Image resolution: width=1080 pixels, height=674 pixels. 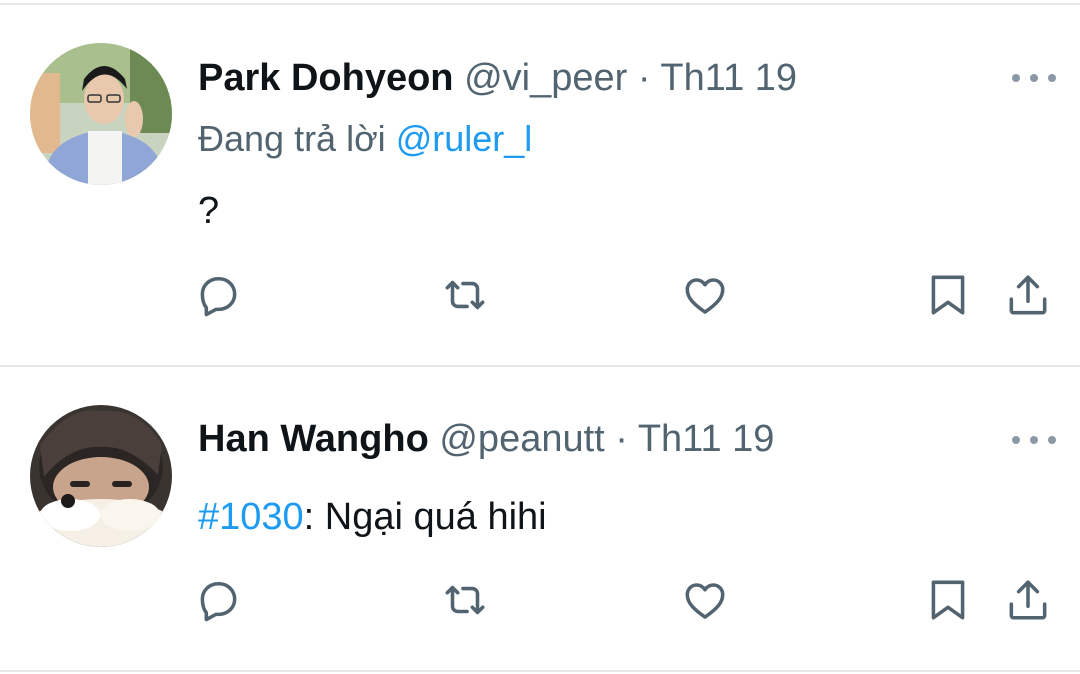 What do you see at coordinates (326, 78) in the screenshot?
I see `author-name: Park Dohyeon` at bounding box center [326, 78].